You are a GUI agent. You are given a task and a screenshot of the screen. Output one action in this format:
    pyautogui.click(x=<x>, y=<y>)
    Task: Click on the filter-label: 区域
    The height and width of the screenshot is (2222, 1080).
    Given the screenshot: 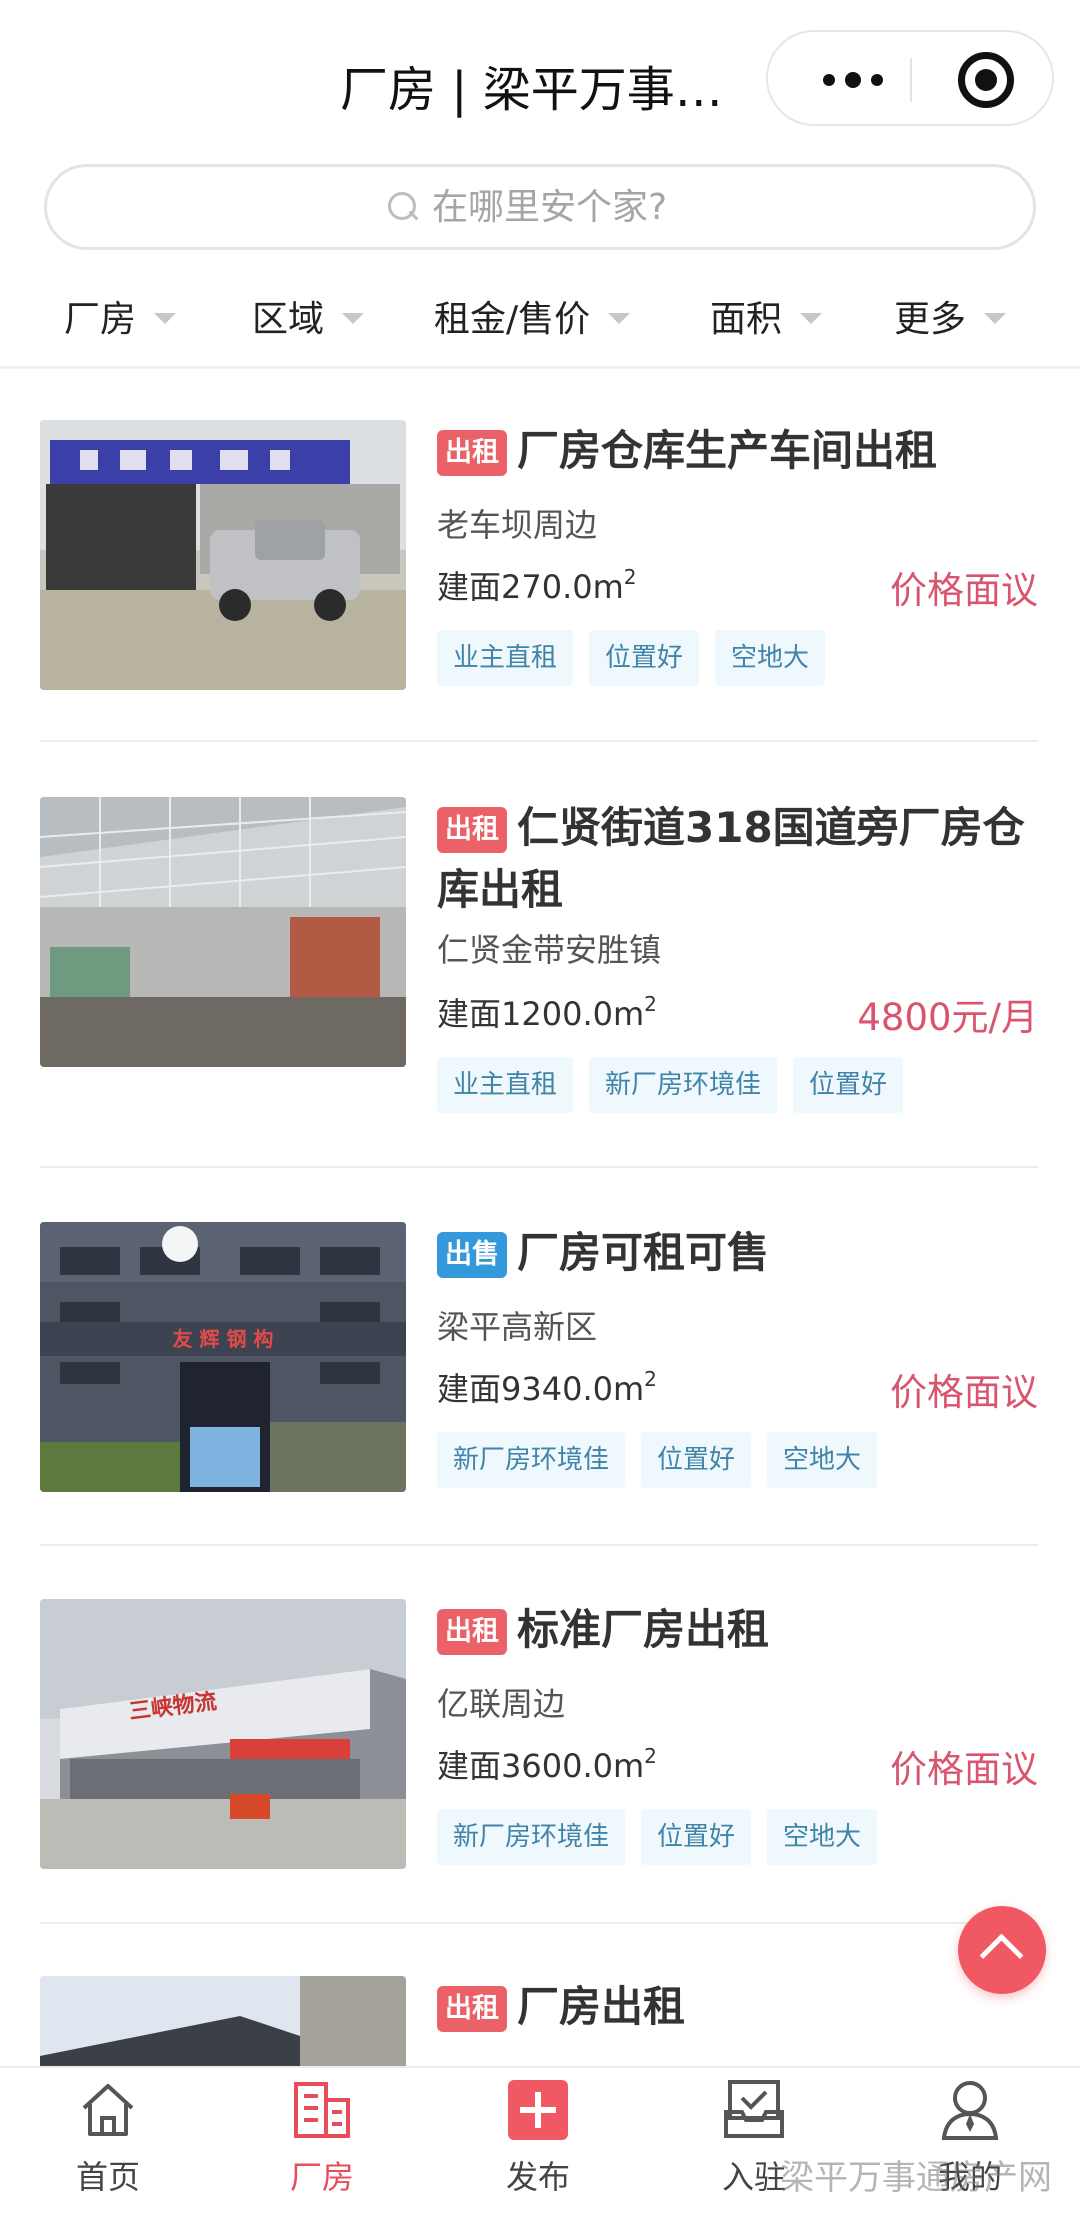 What is the action you would take?
    pyautogui.click(x=288, y=319)
    